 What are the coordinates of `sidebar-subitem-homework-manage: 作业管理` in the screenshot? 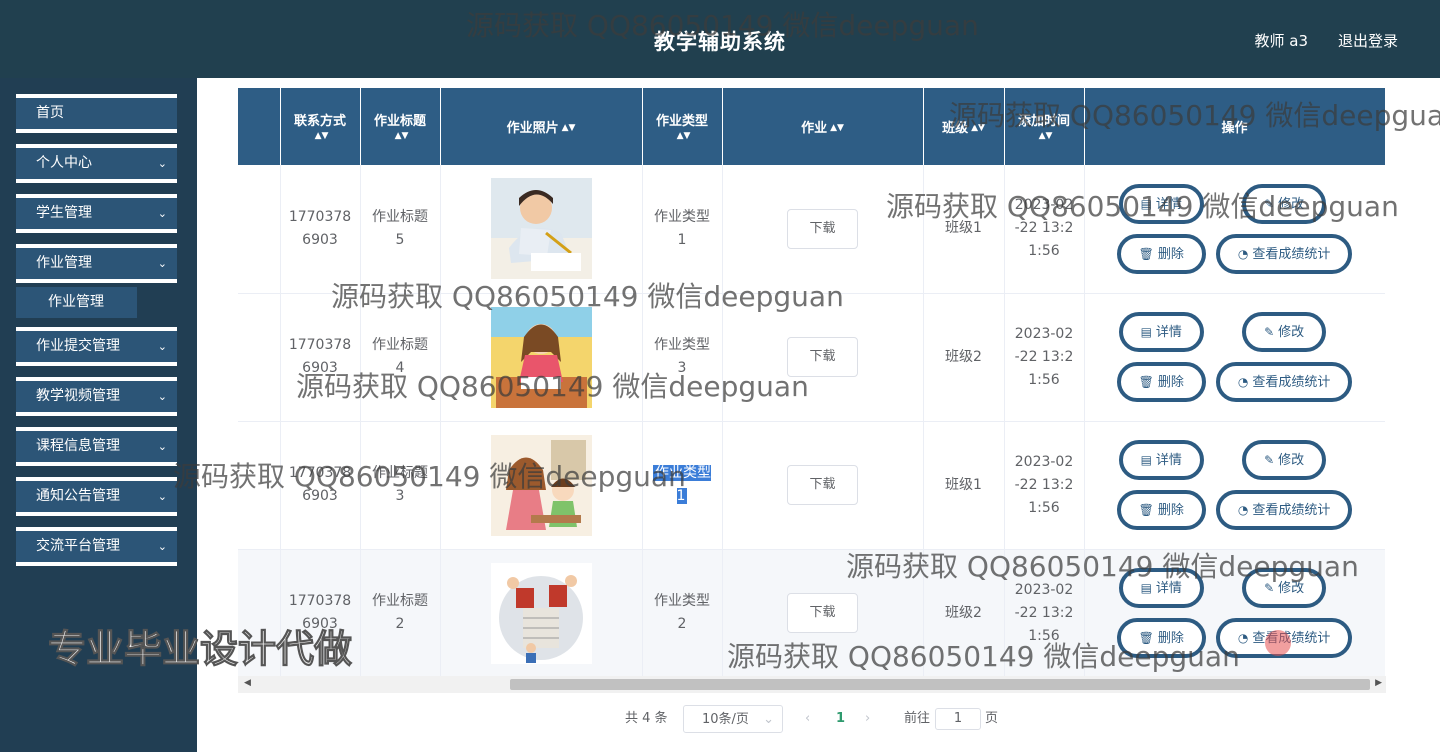 It's located at (76, 302).